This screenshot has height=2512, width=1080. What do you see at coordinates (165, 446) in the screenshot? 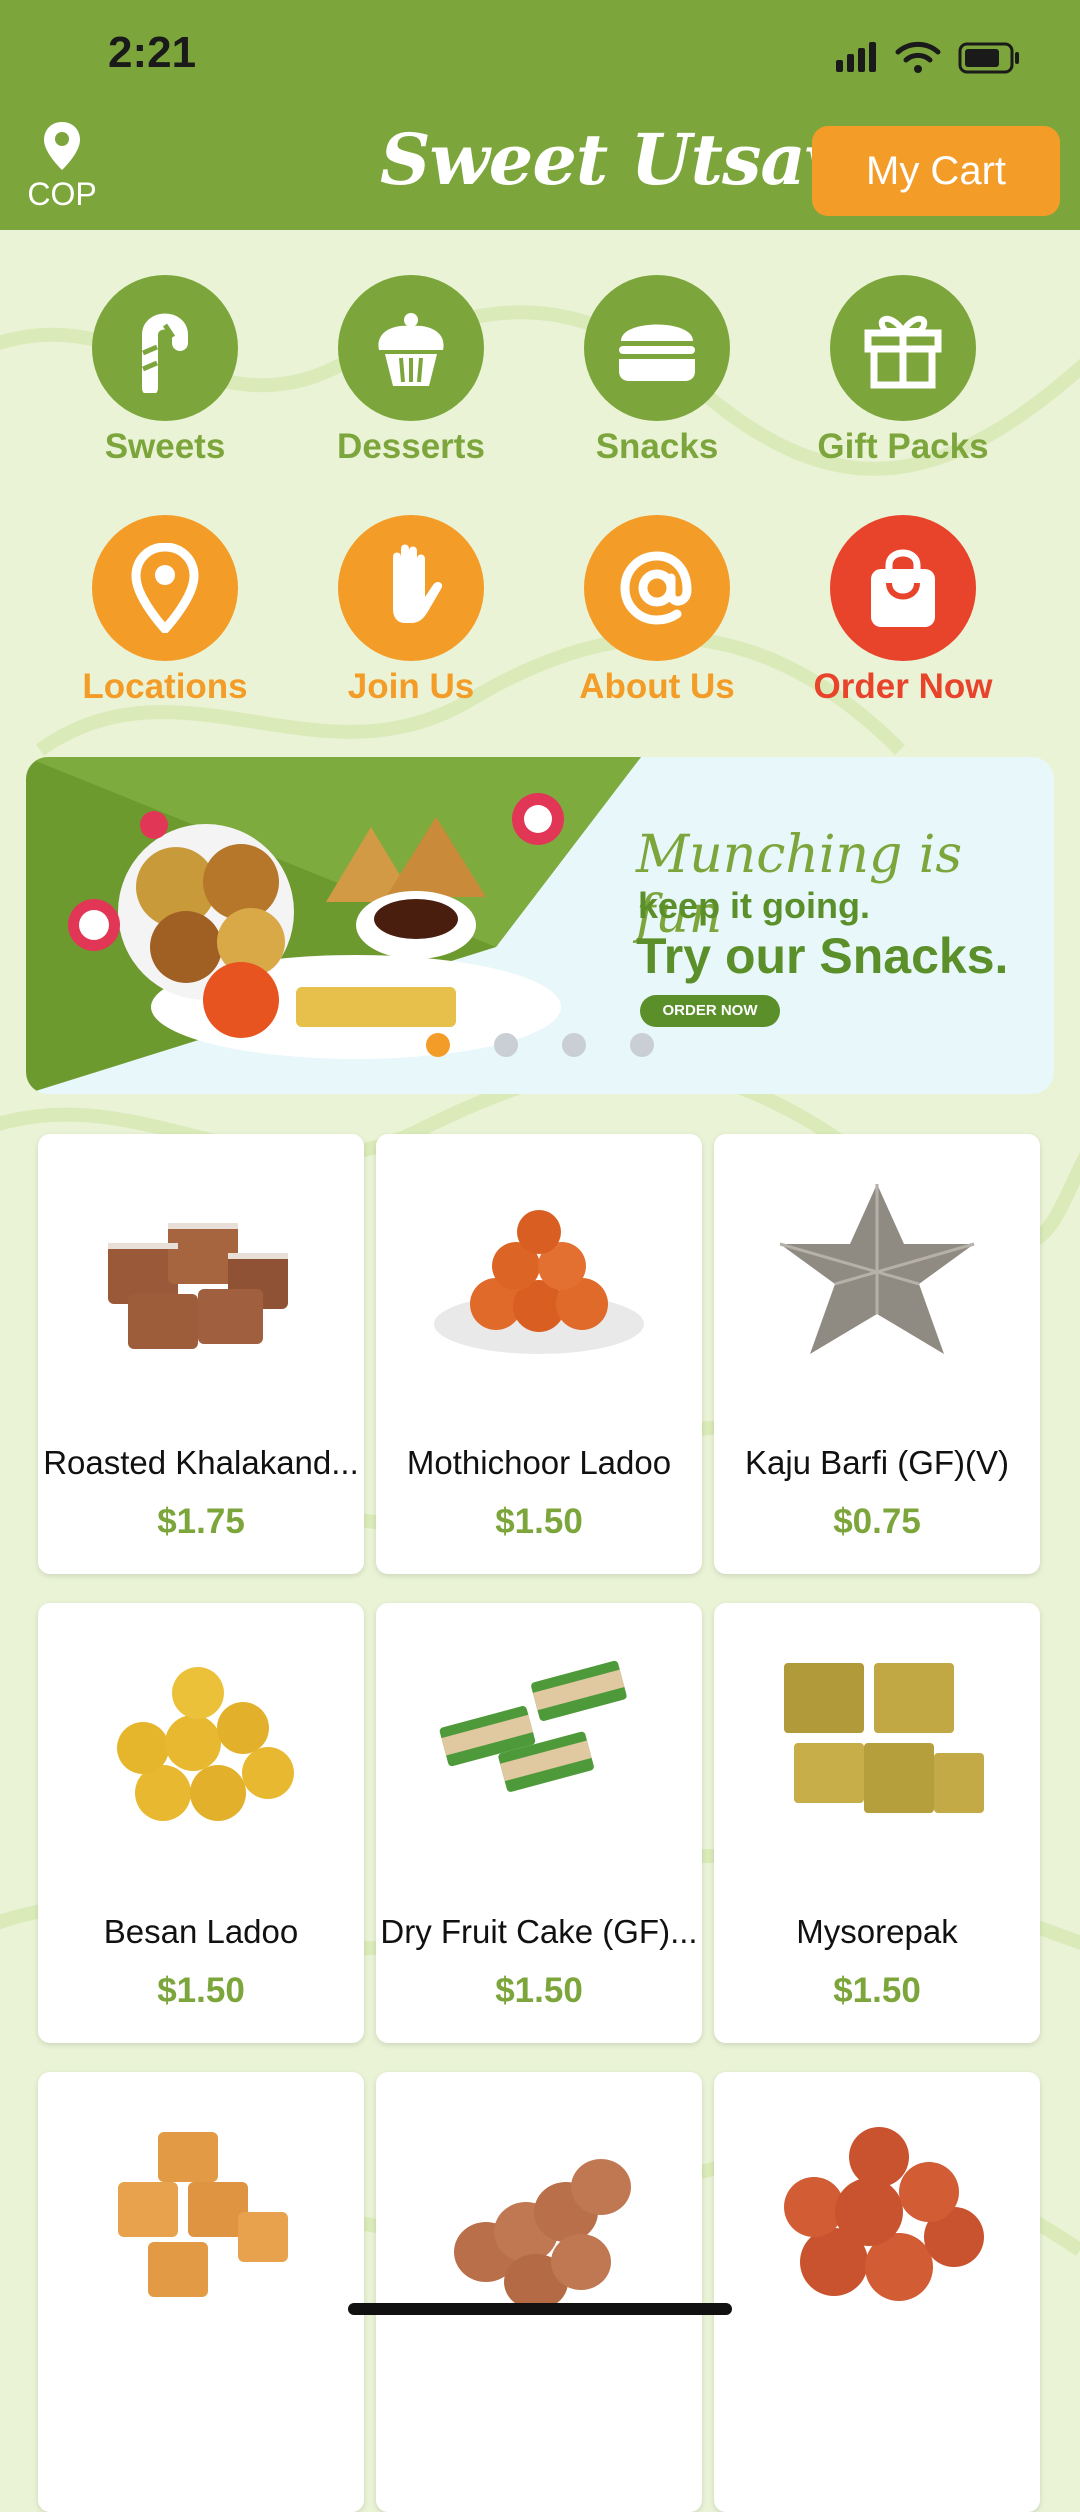
I see `category-label: Sweets` at bounding box center [165, 446].